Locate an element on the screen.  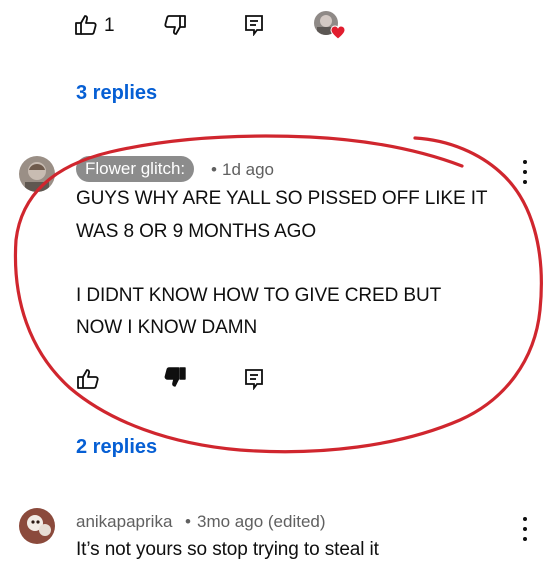
dislike-button is located at coordinates (175, 25).